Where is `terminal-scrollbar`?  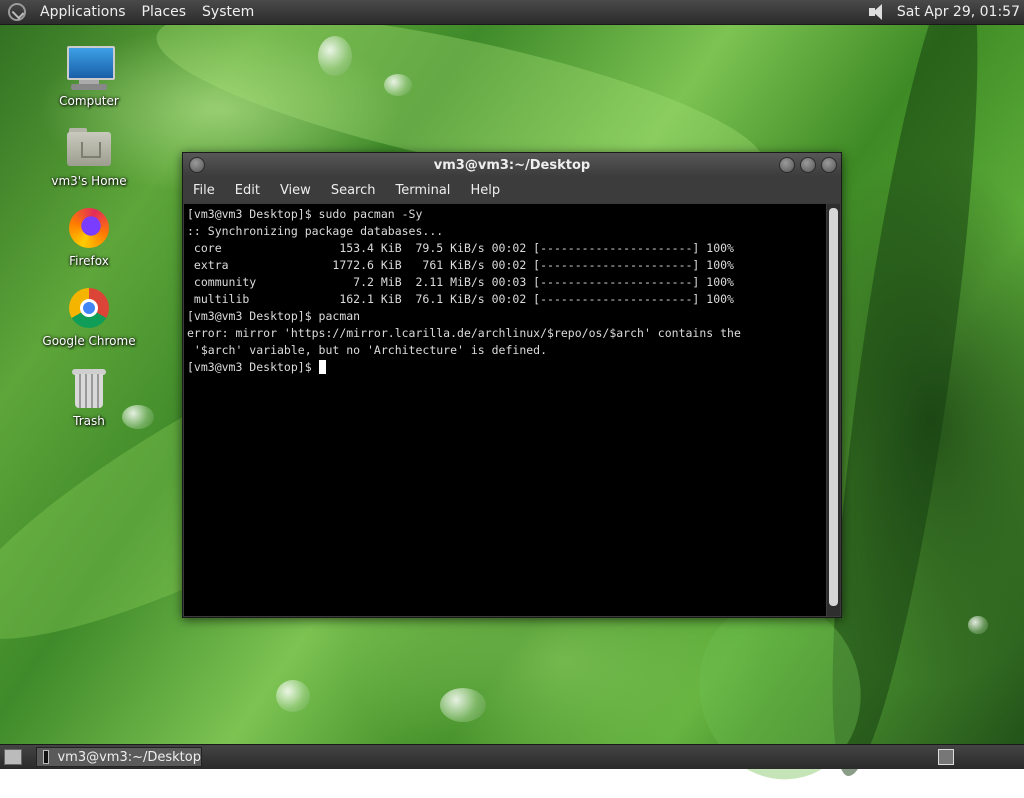 terminal-scrollbar is located at coordinates (833, 410).